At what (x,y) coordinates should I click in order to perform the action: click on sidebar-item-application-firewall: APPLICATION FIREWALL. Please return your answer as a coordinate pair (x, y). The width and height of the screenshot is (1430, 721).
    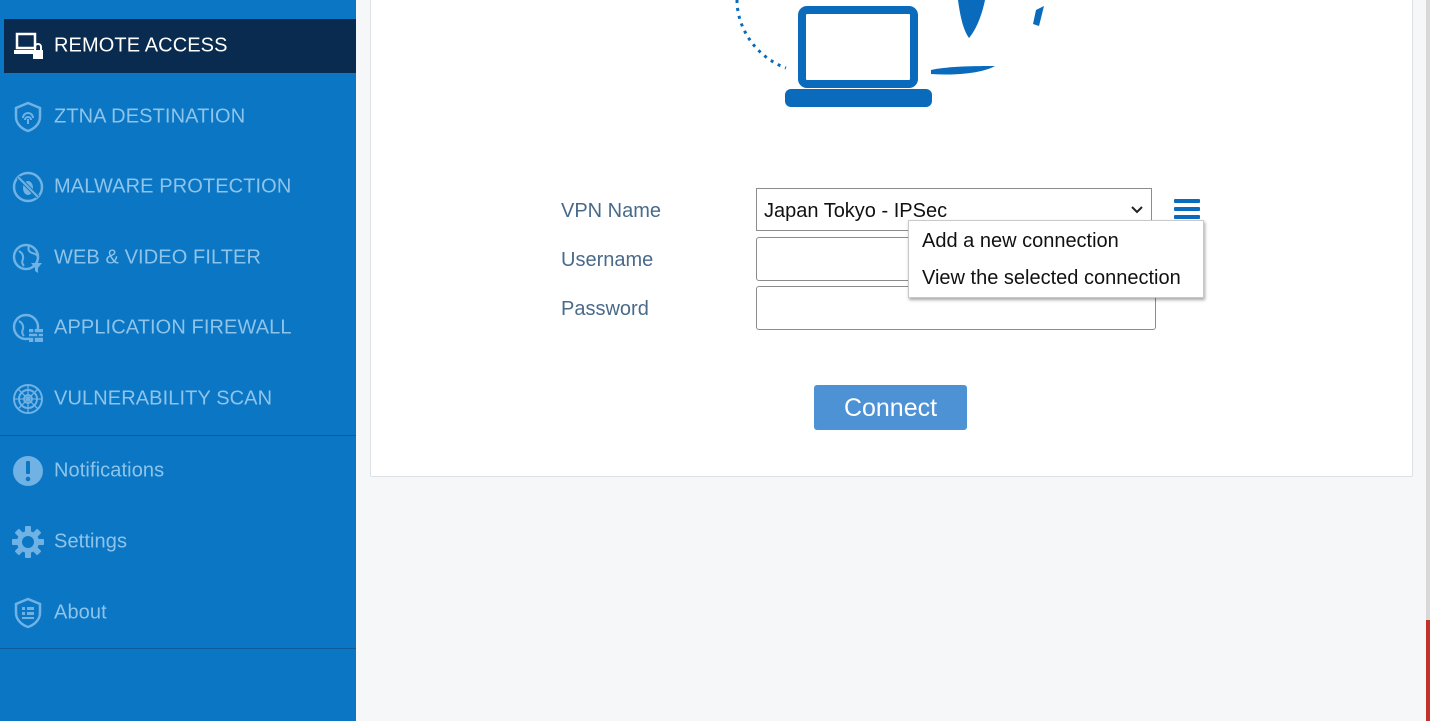
    Looking at the image, I should click on (178, 328).